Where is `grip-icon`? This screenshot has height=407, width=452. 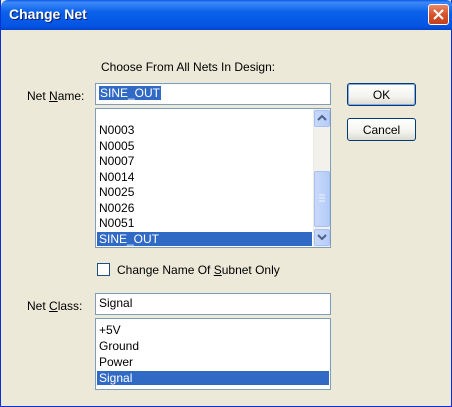
grip-icon is located at coordinates (322, 198).